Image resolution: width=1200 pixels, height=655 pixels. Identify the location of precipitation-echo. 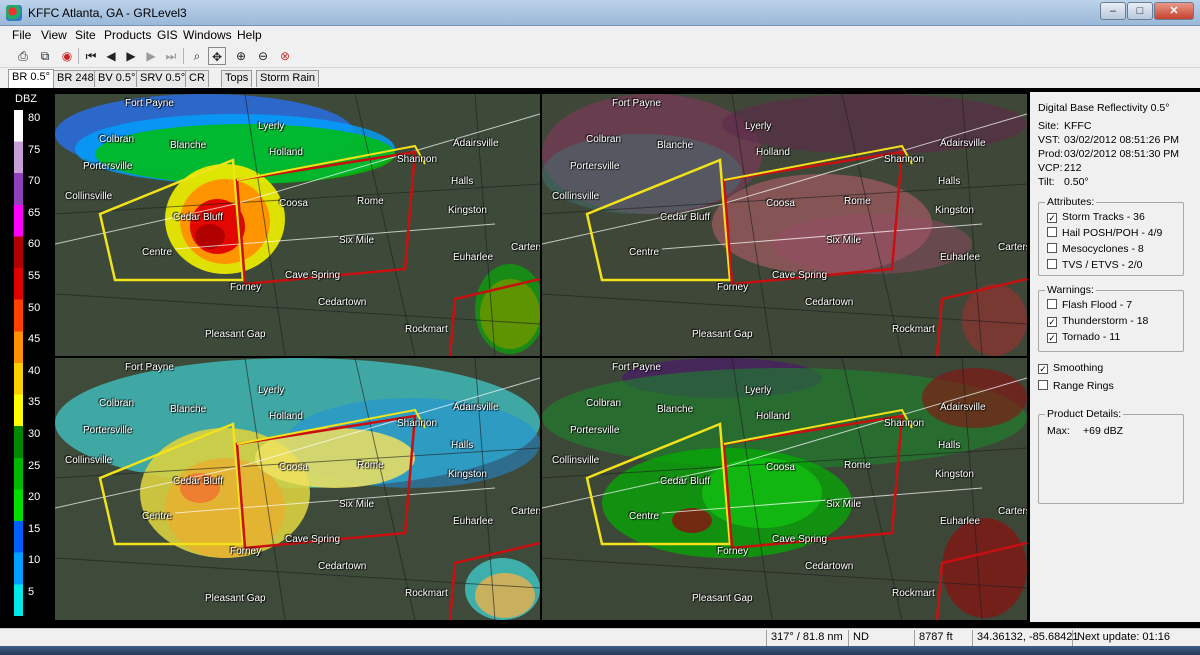
(974, 398).